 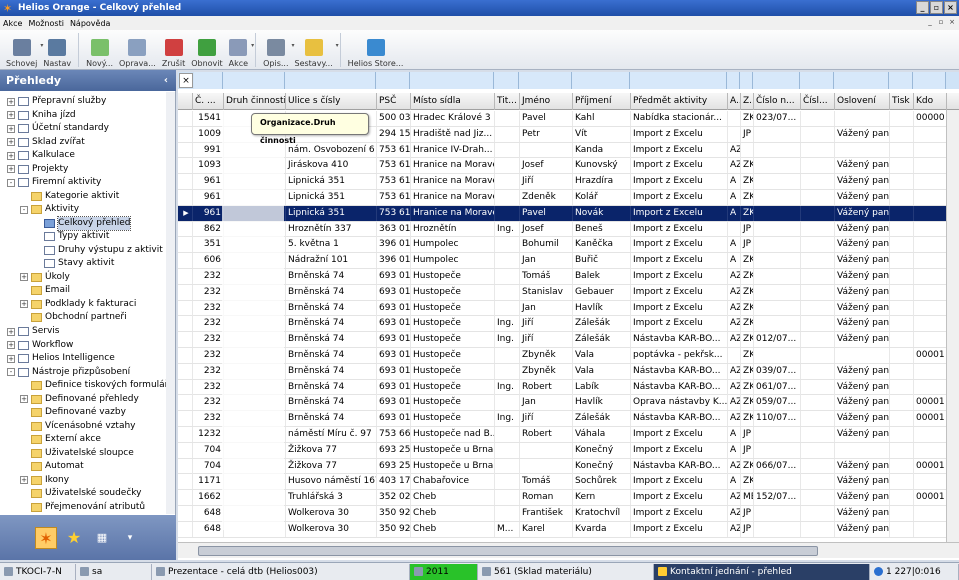 What do you see at coordinates (69, 196) in the screenshot?
I see `tree-item: Kategorie aktivit` at bounding box center [69, 196].